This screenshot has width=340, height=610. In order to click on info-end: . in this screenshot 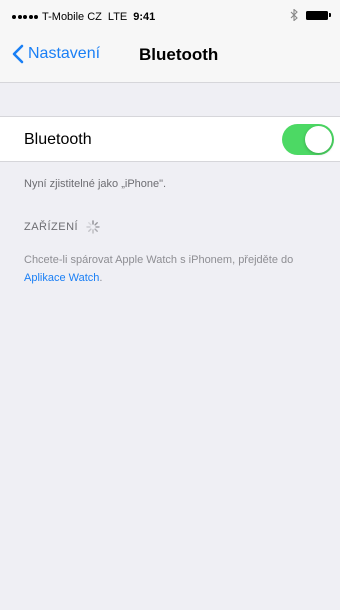, I will do `click(101, 277)`.